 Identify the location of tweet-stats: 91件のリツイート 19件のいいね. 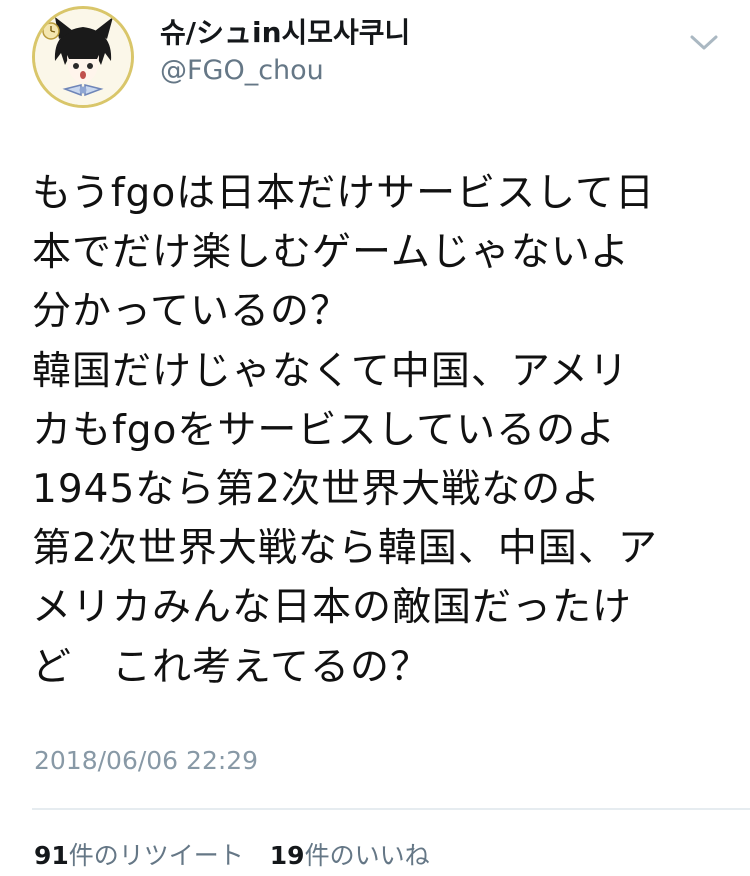
(241, 854).